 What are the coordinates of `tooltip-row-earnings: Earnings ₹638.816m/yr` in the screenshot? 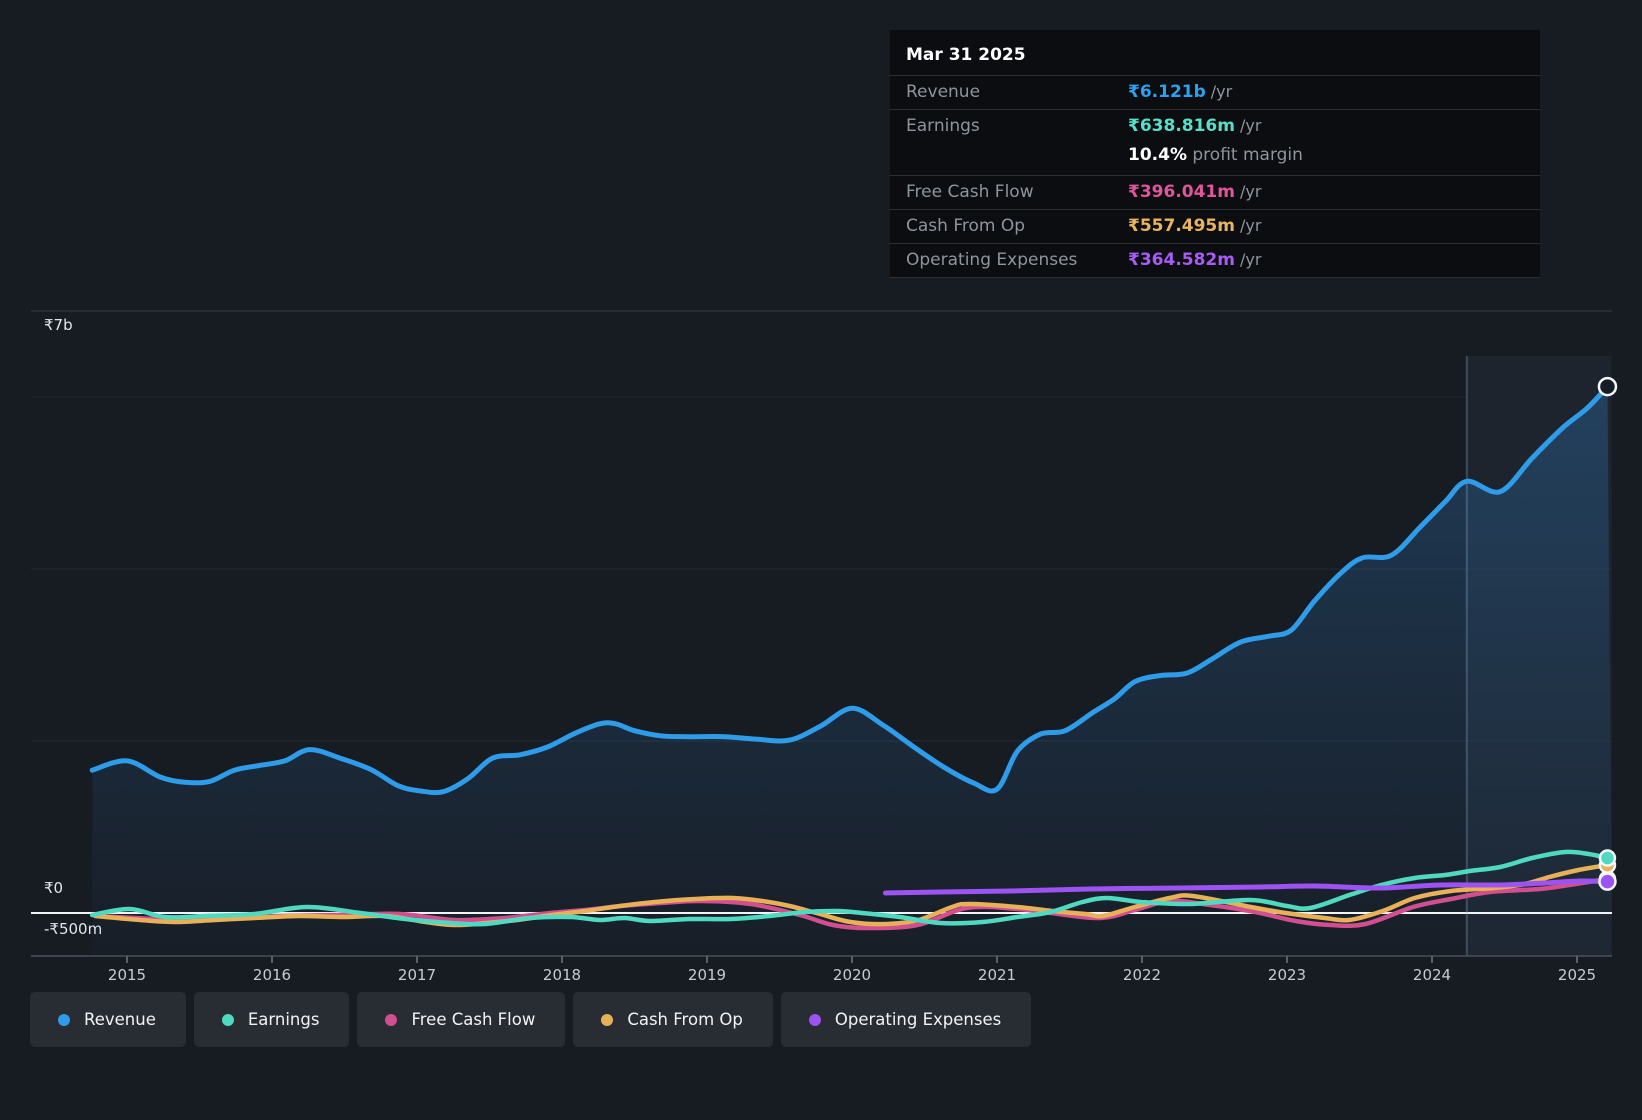 It's located at (1215, 126).